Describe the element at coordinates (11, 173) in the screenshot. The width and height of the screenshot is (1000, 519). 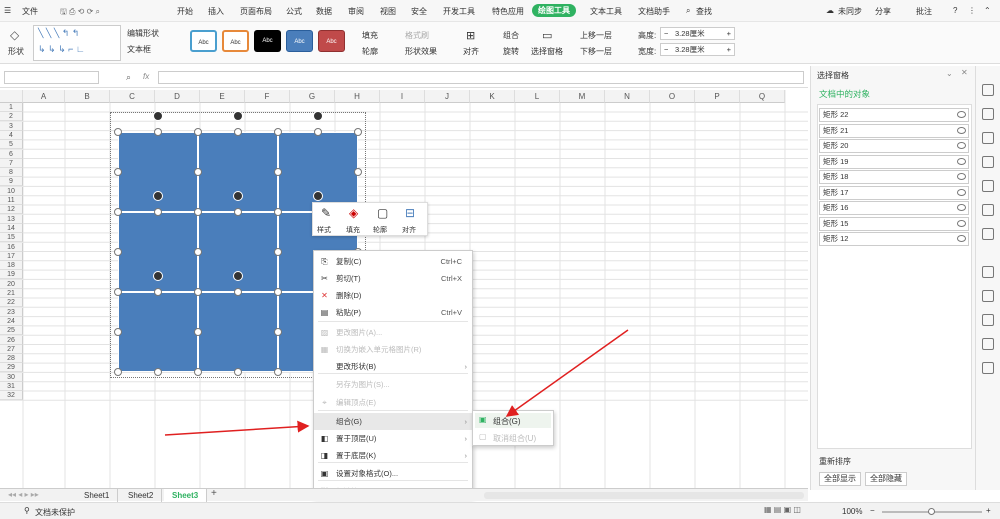
I see `row-header-8: 8` at that location.